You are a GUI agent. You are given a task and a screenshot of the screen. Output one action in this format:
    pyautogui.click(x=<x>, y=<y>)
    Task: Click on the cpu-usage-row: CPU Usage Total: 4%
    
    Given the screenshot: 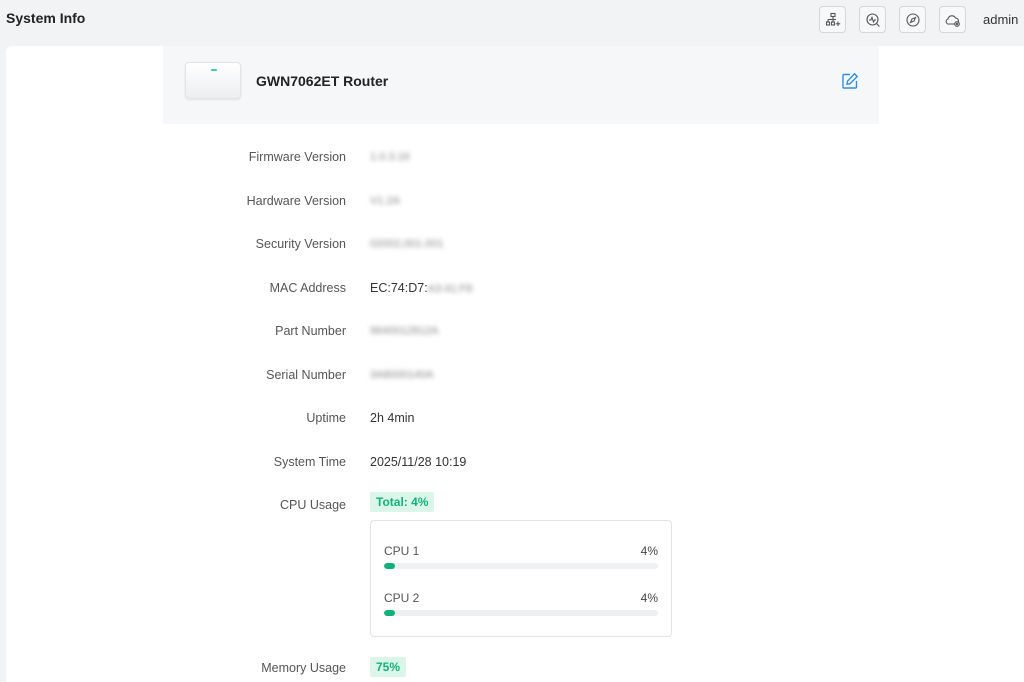 What is the action you would take?
    pyautogui.click(x=512, y=502)
    